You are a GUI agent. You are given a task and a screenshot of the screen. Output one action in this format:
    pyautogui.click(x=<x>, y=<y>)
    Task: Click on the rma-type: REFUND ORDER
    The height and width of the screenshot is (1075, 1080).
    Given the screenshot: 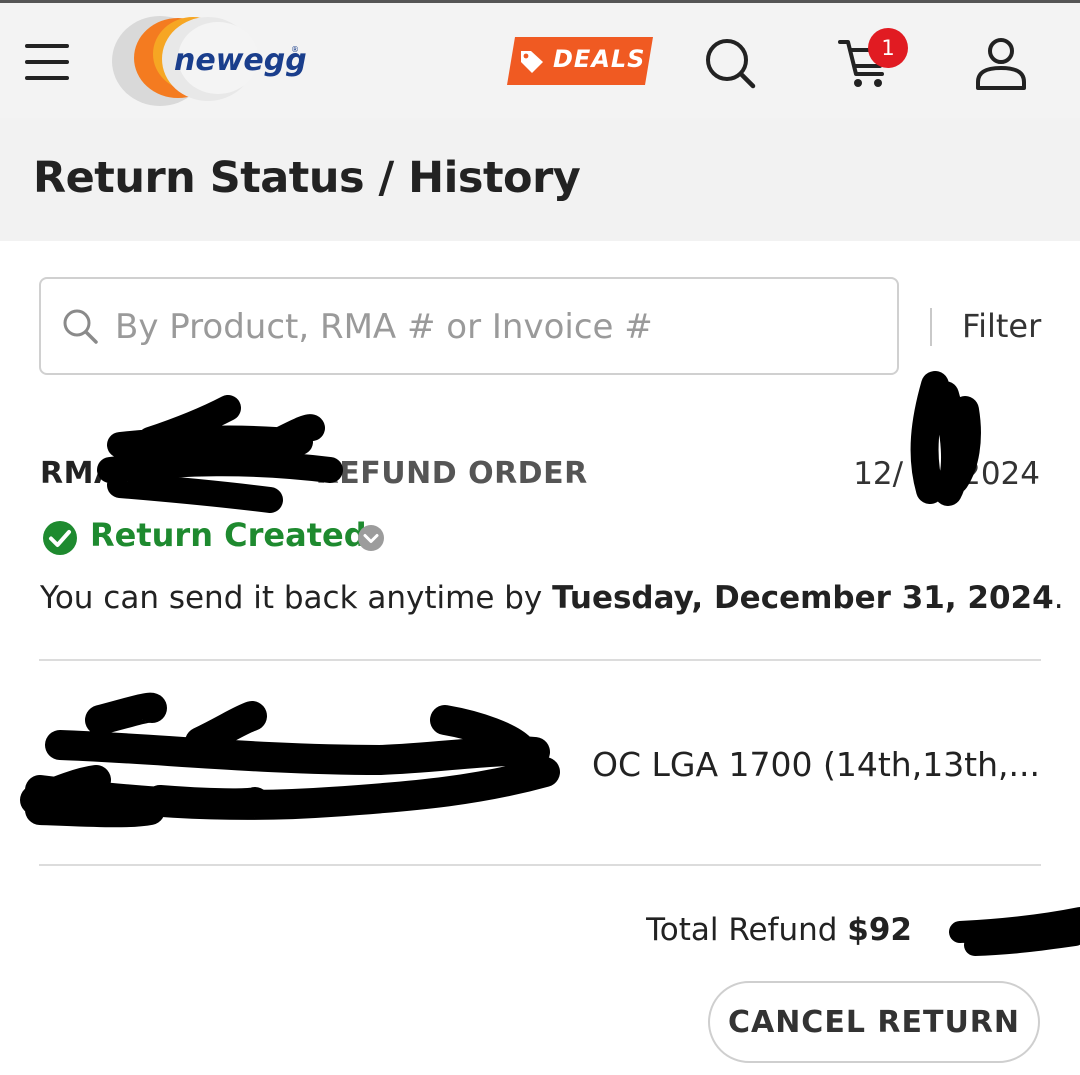 What is the action you would take?
    pyautogui.click(x=451, y=473)
    